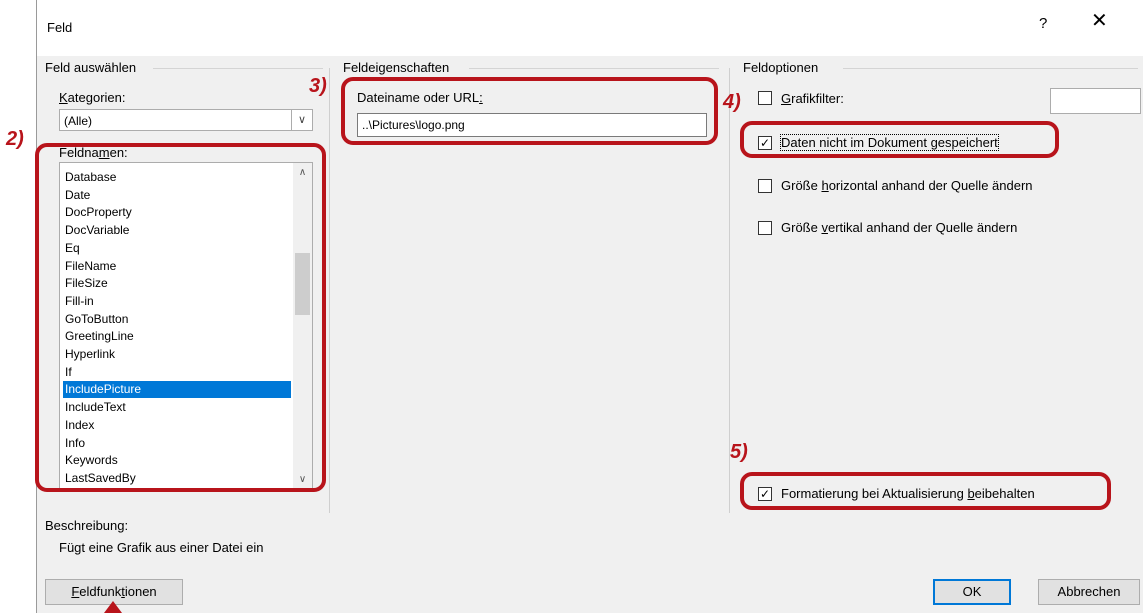 The width and height of the screenshot is (1143, 613). What do you see at coordinates (78, 121) in the screenshot?
I see `categories-value: (Alle)` at bounding box center [78, 121].